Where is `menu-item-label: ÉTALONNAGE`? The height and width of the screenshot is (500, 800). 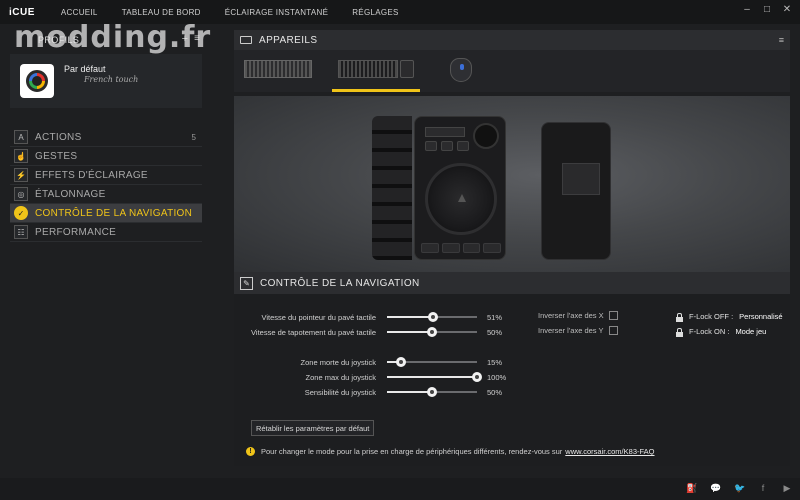
menu-item-label: ÉTALONNAGE is located at coordinates (70, 194).